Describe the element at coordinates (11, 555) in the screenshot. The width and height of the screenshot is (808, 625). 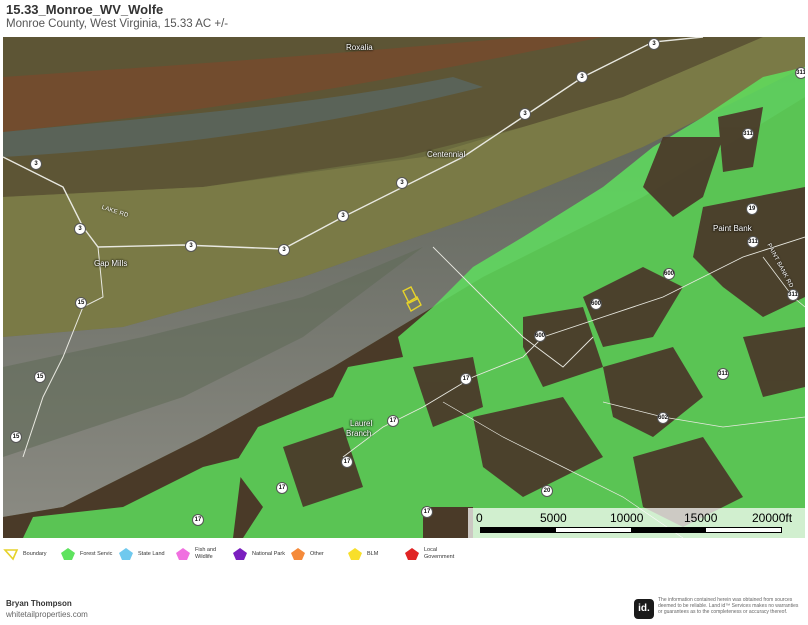
I see `boundary-swatch-icon` at that location.